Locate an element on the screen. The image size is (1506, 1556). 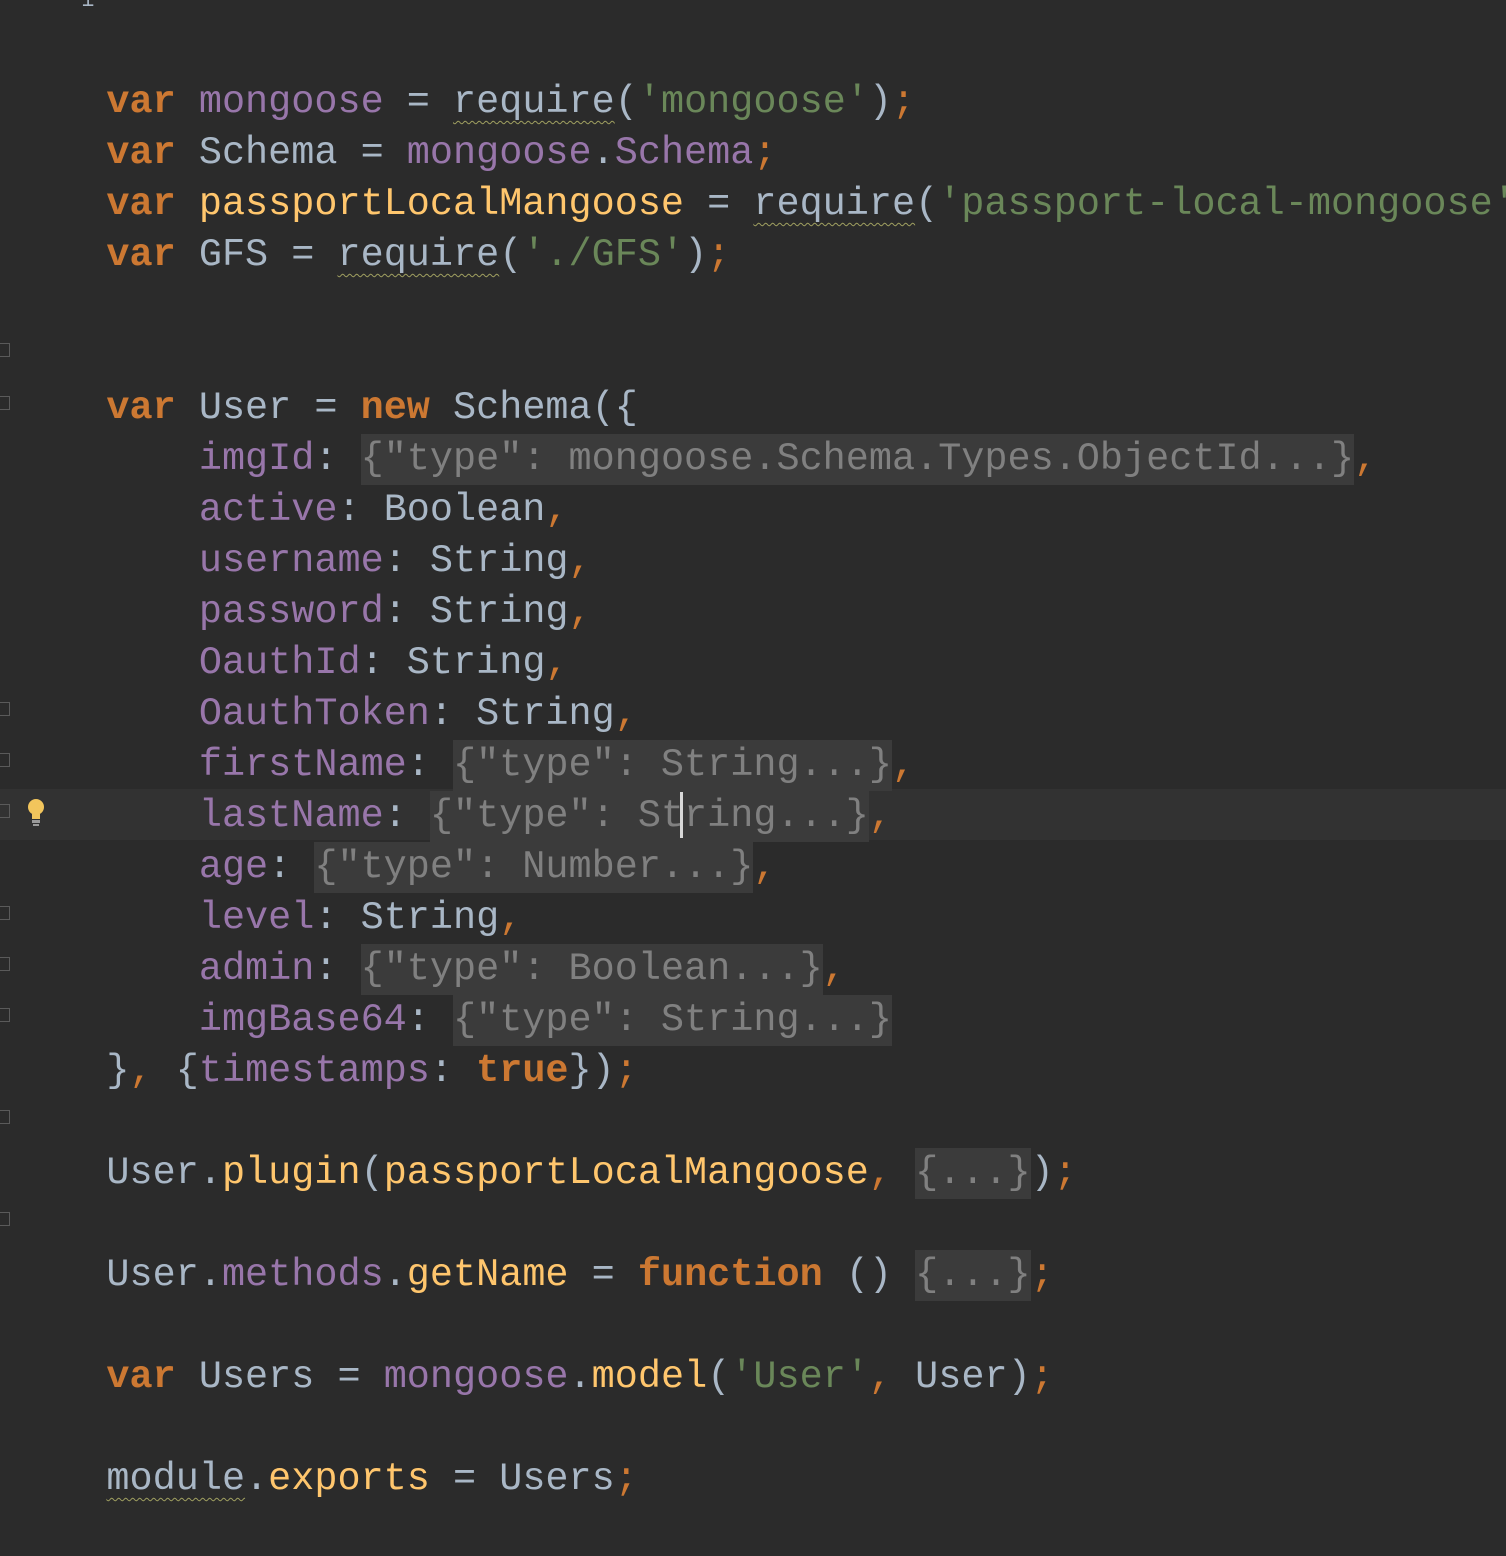
property-ref: methods is located at coordinates (302, 1275).